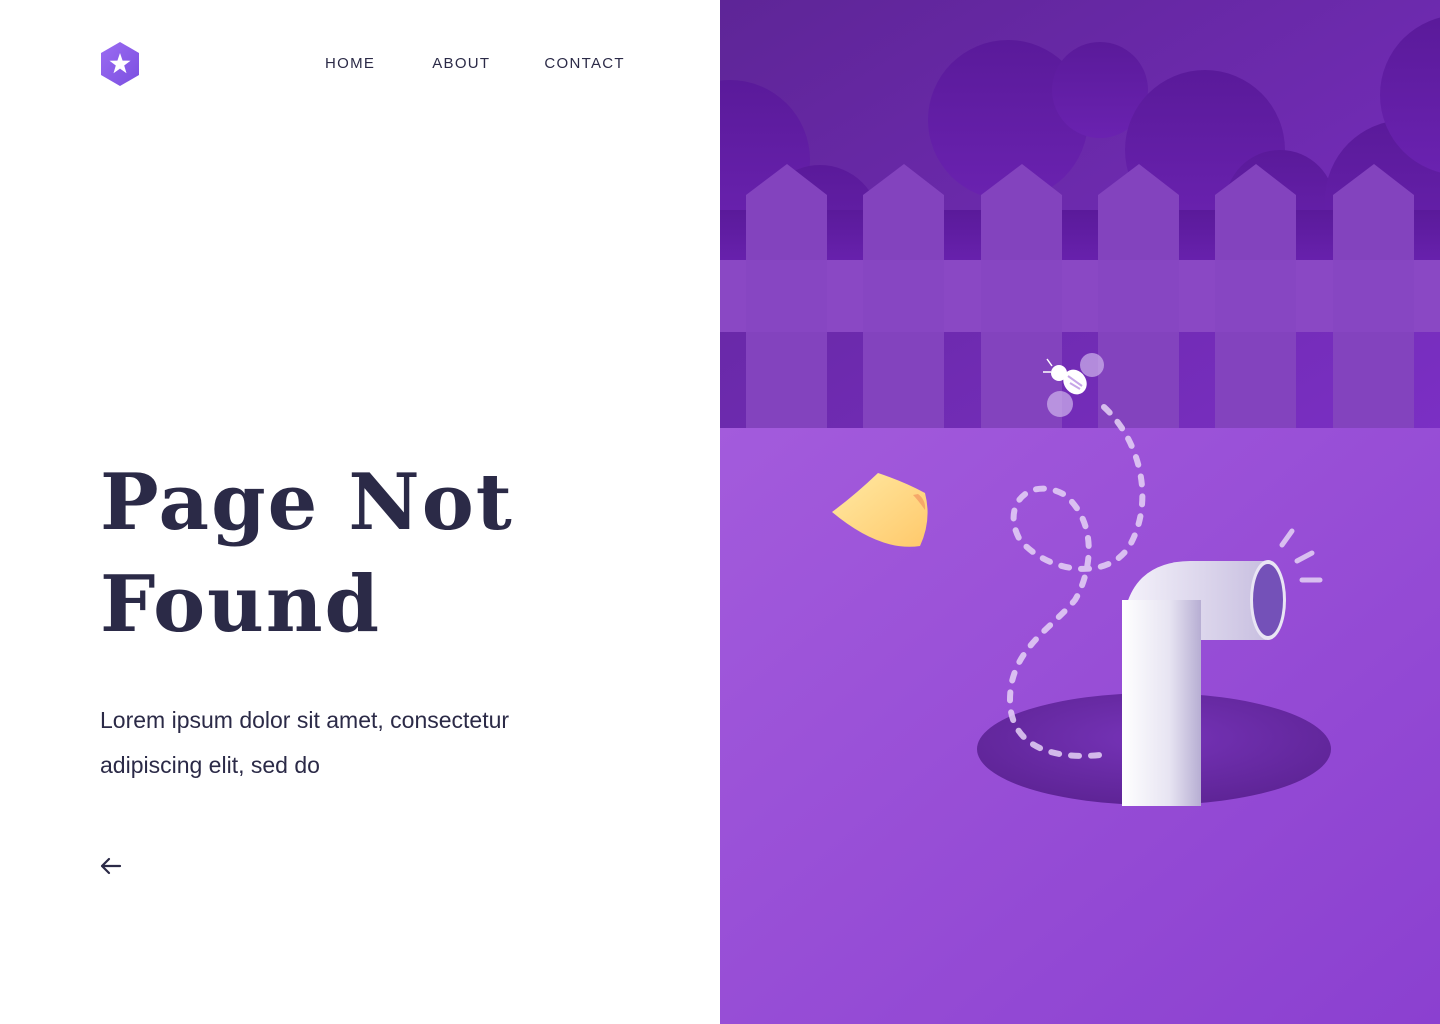 The height and width of the screenshot is (1024, 1440). What do you see at coordinates (350, 64) in the screenshot?
I see `nav-home: HOME` at bounding box center [350, 64].